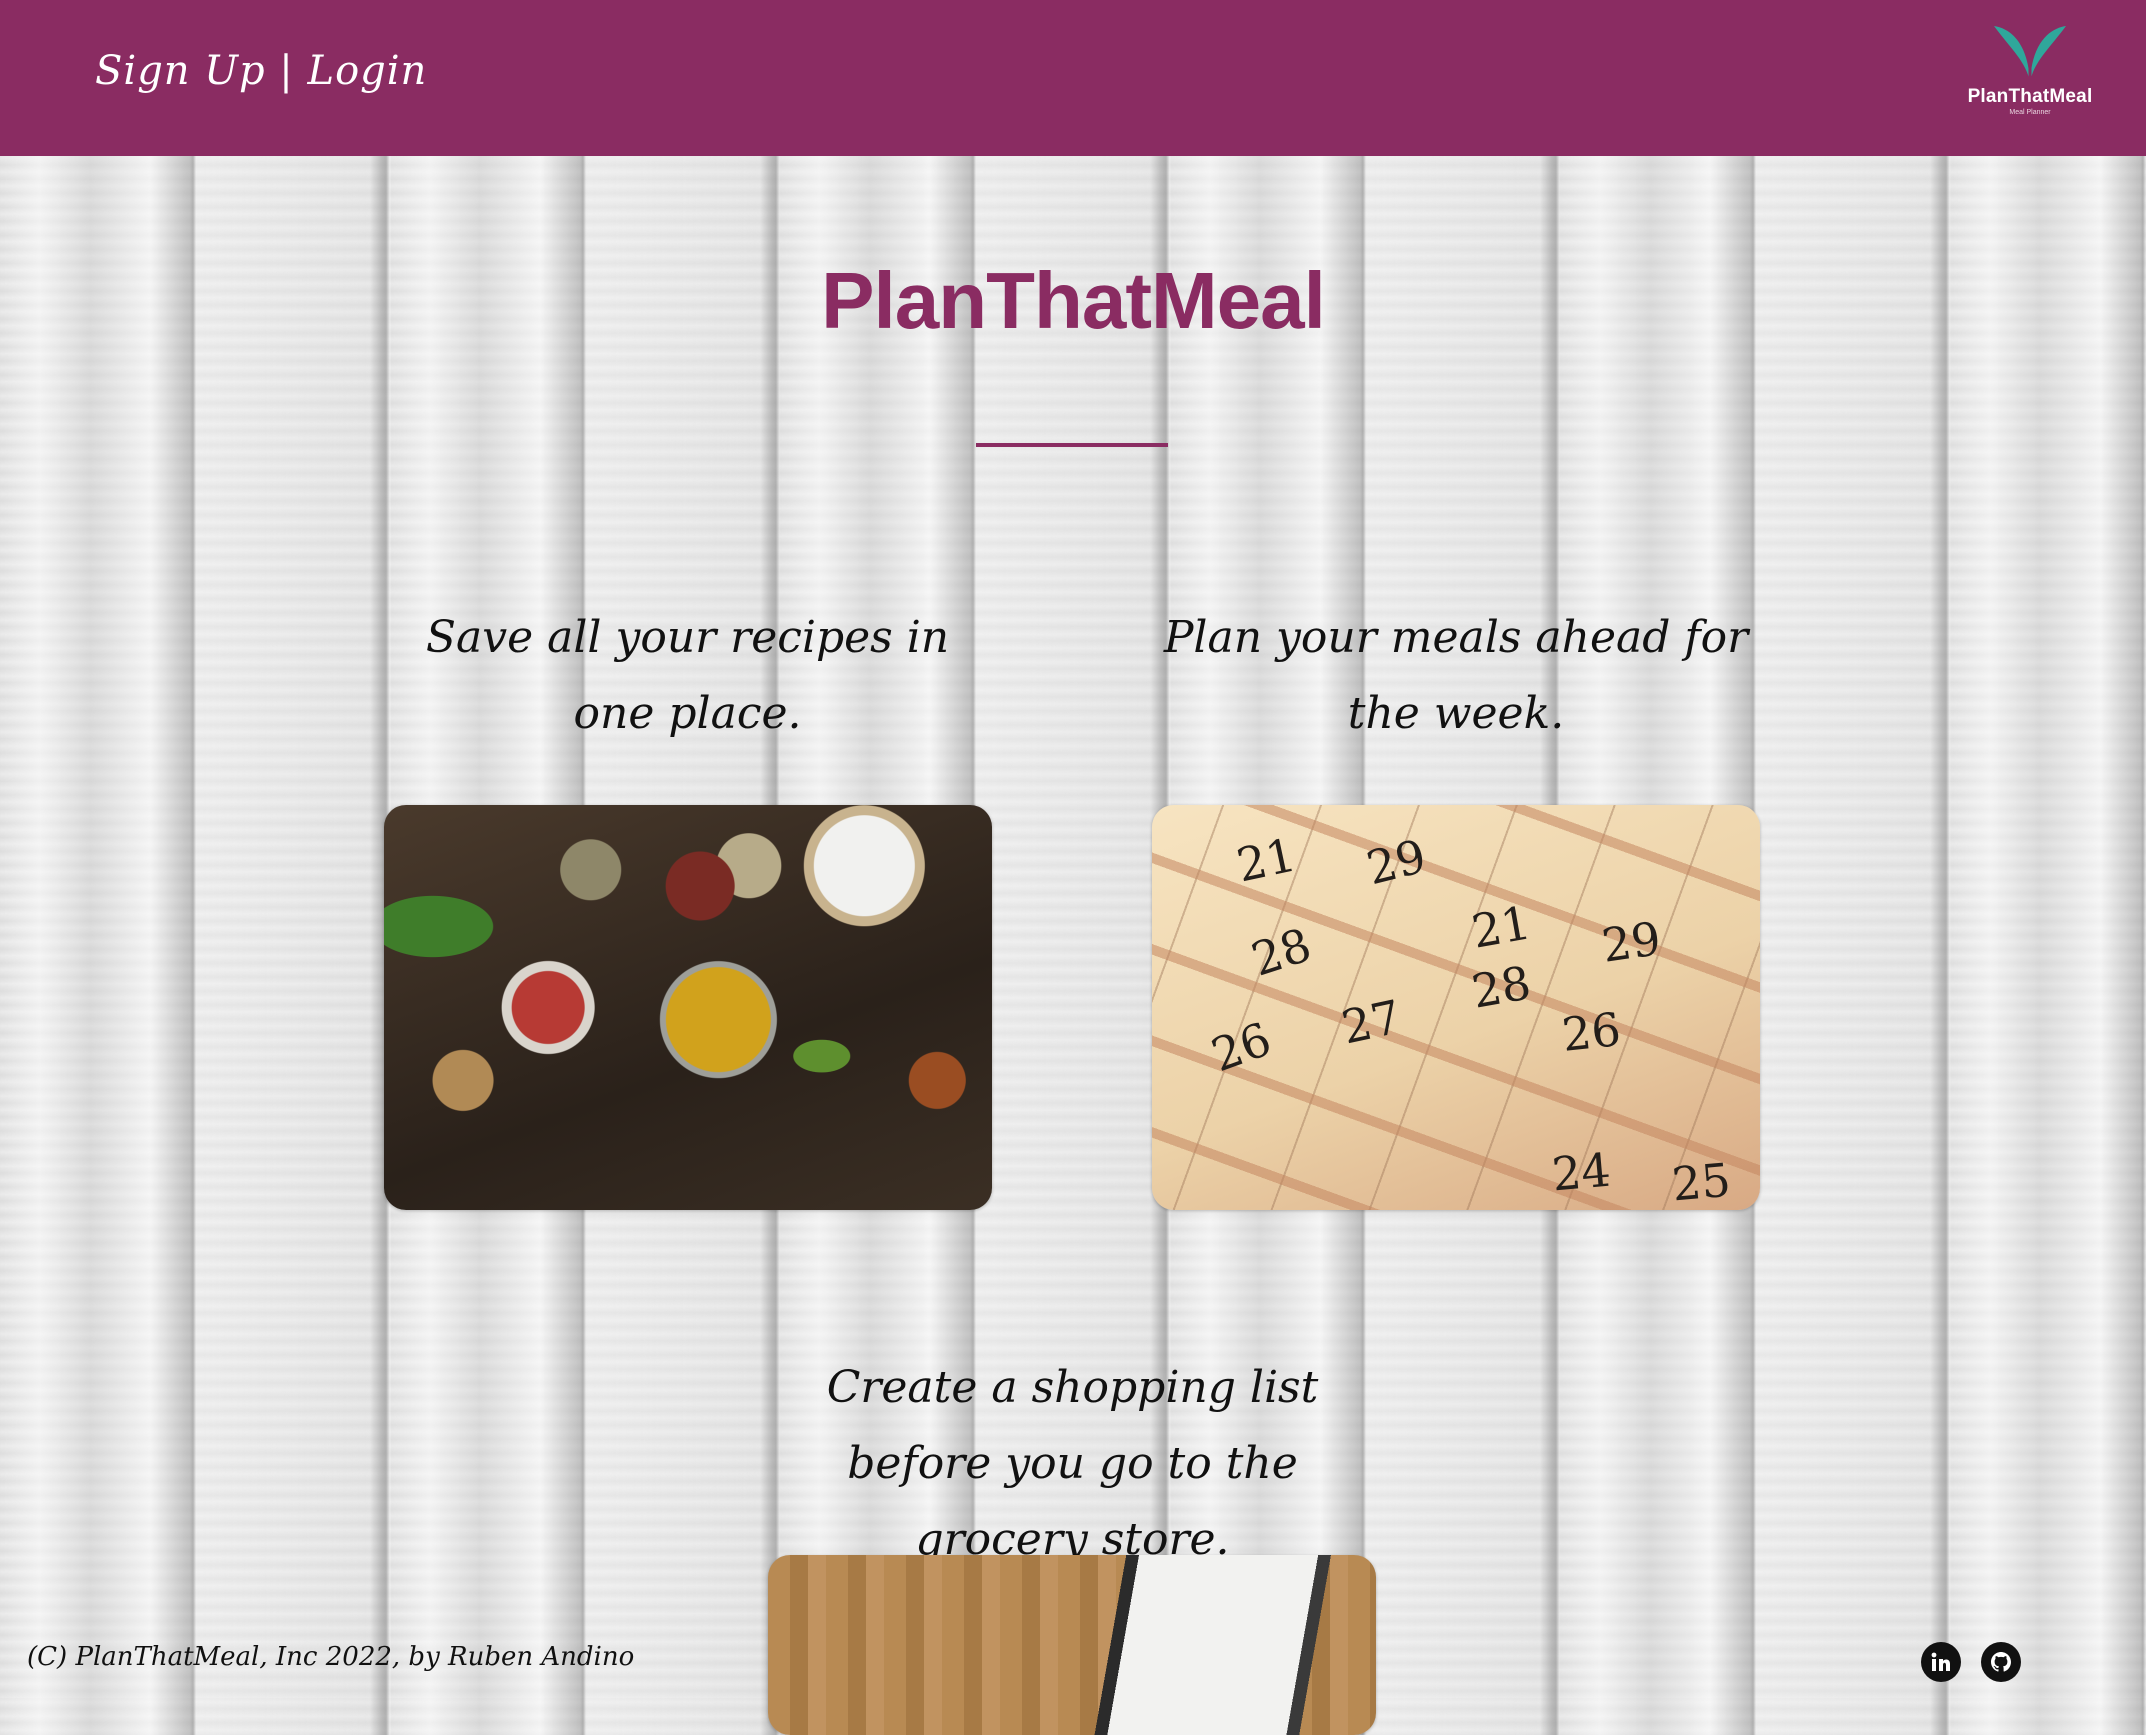  I want to click on signup-login-link: Sign Up | Login, so click(261, 71).